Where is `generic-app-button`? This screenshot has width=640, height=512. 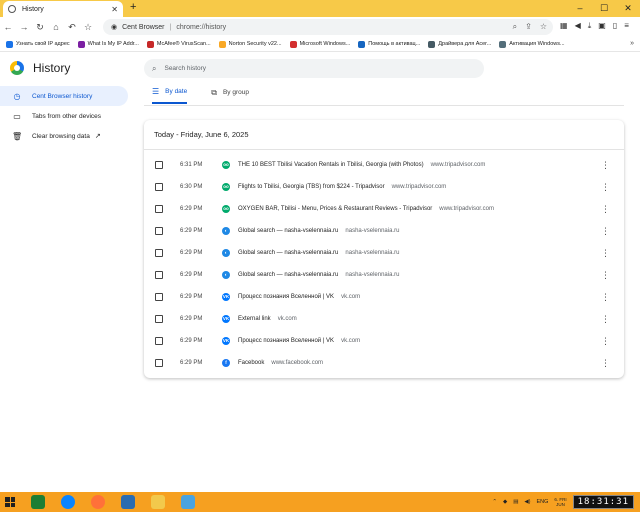
generic-app-button is located at coordinates (188, 502).